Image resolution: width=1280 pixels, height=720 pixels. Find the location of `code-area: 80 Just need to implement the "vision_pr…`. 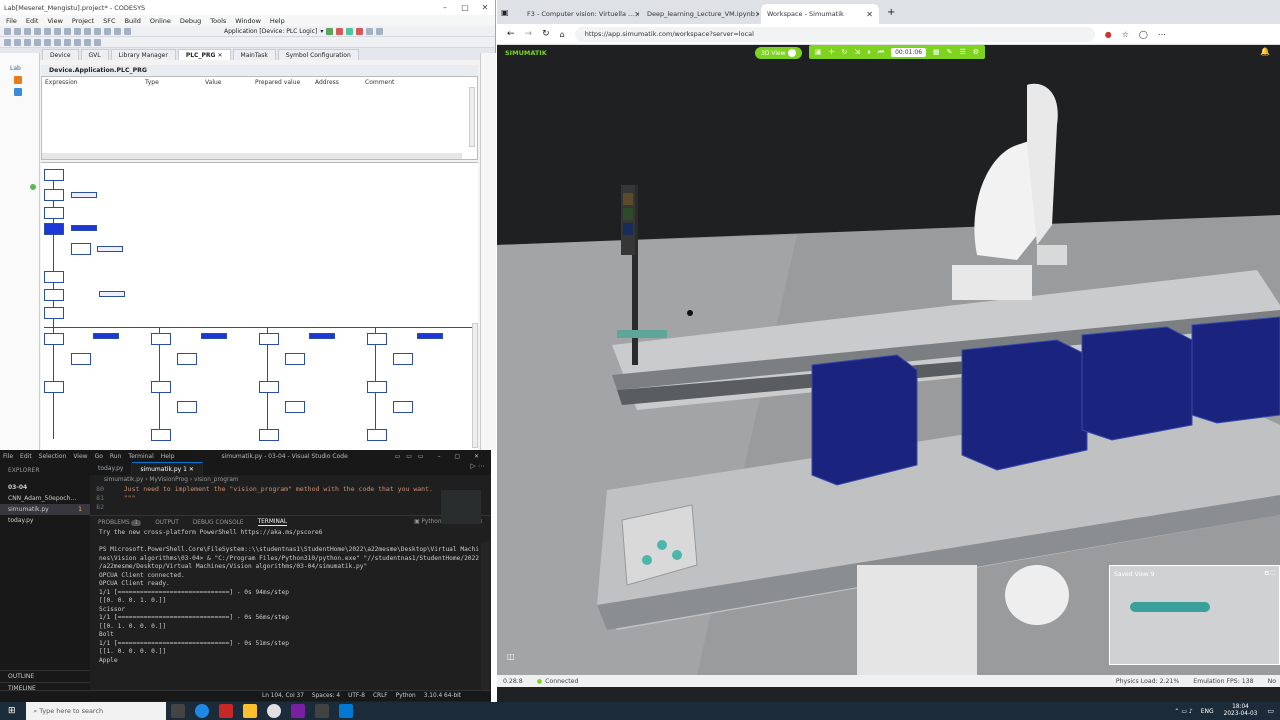

code-area: 80 Just need to implement the "vision_pr… is located at coordinates (290, 500).